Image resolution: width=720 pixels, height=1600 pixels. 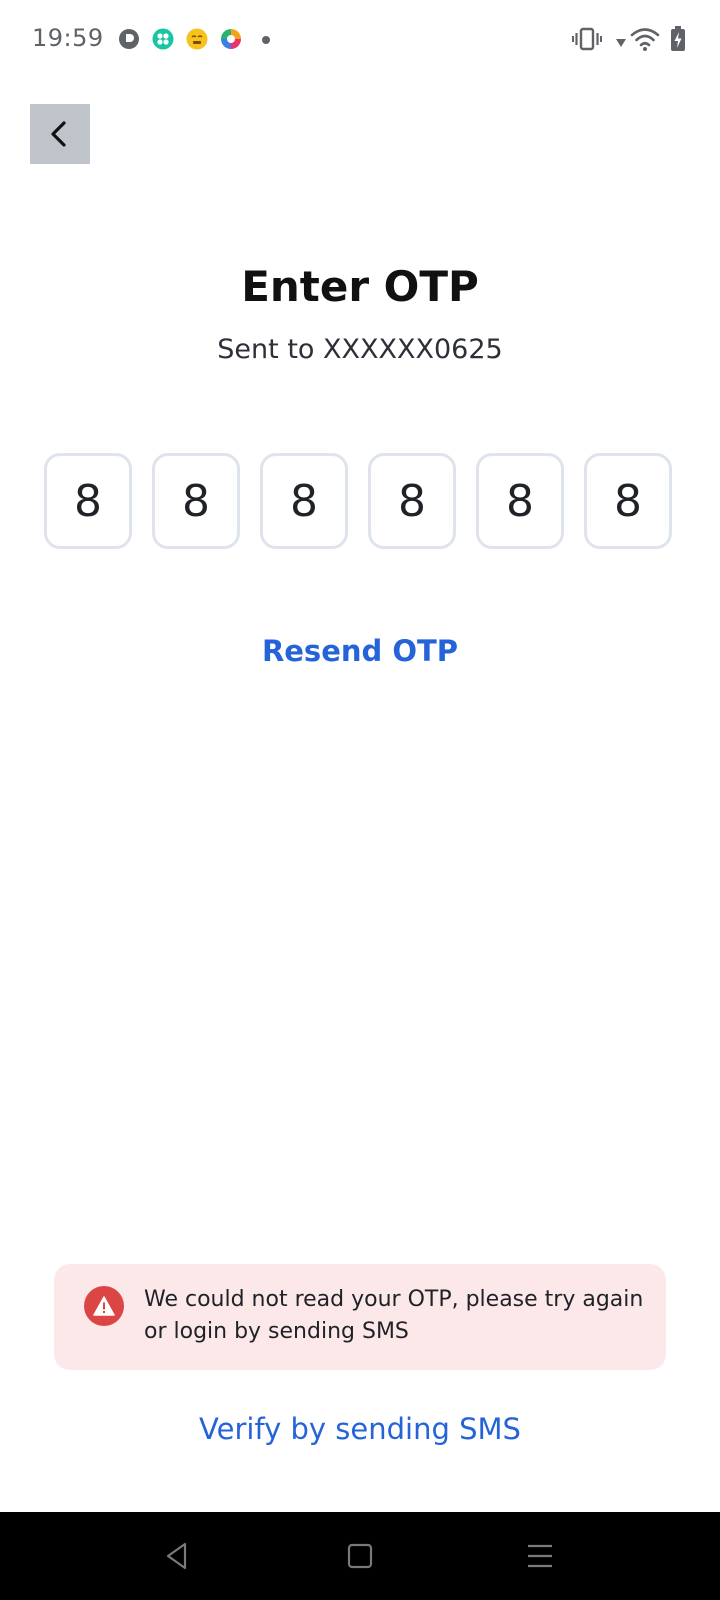 I want to click on otp-digit-3: 8, so click(x=304, y=501).